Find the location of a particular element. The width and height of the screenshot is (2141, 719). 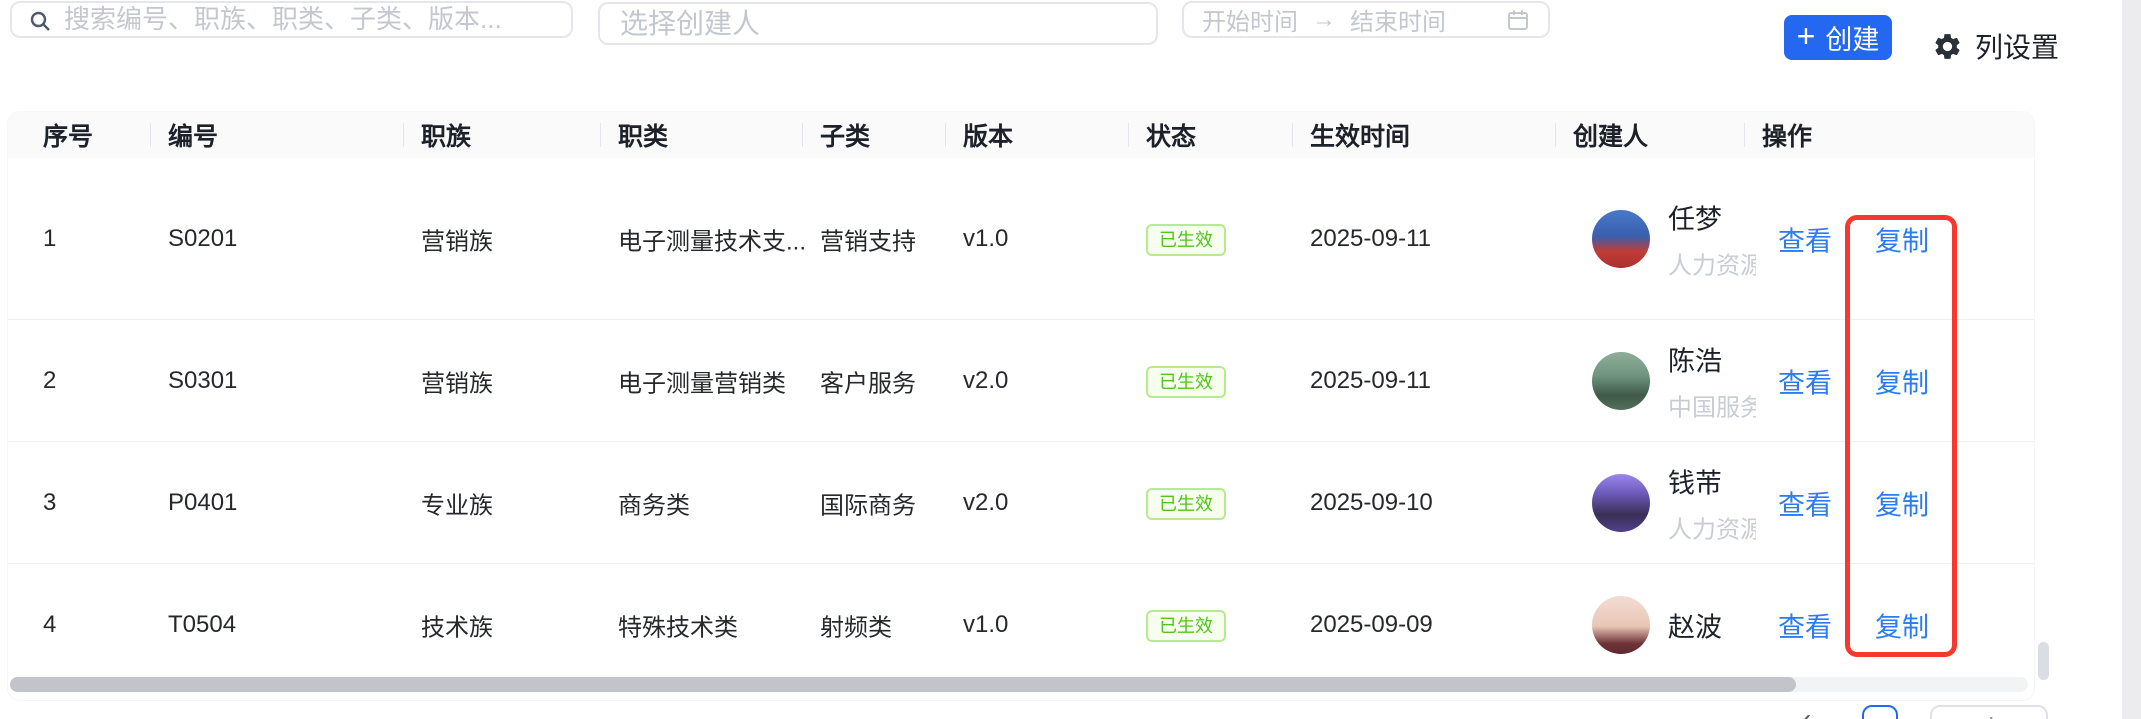

cell-effective-date: 2025-09-09 is located at coordinates (1371, 624).